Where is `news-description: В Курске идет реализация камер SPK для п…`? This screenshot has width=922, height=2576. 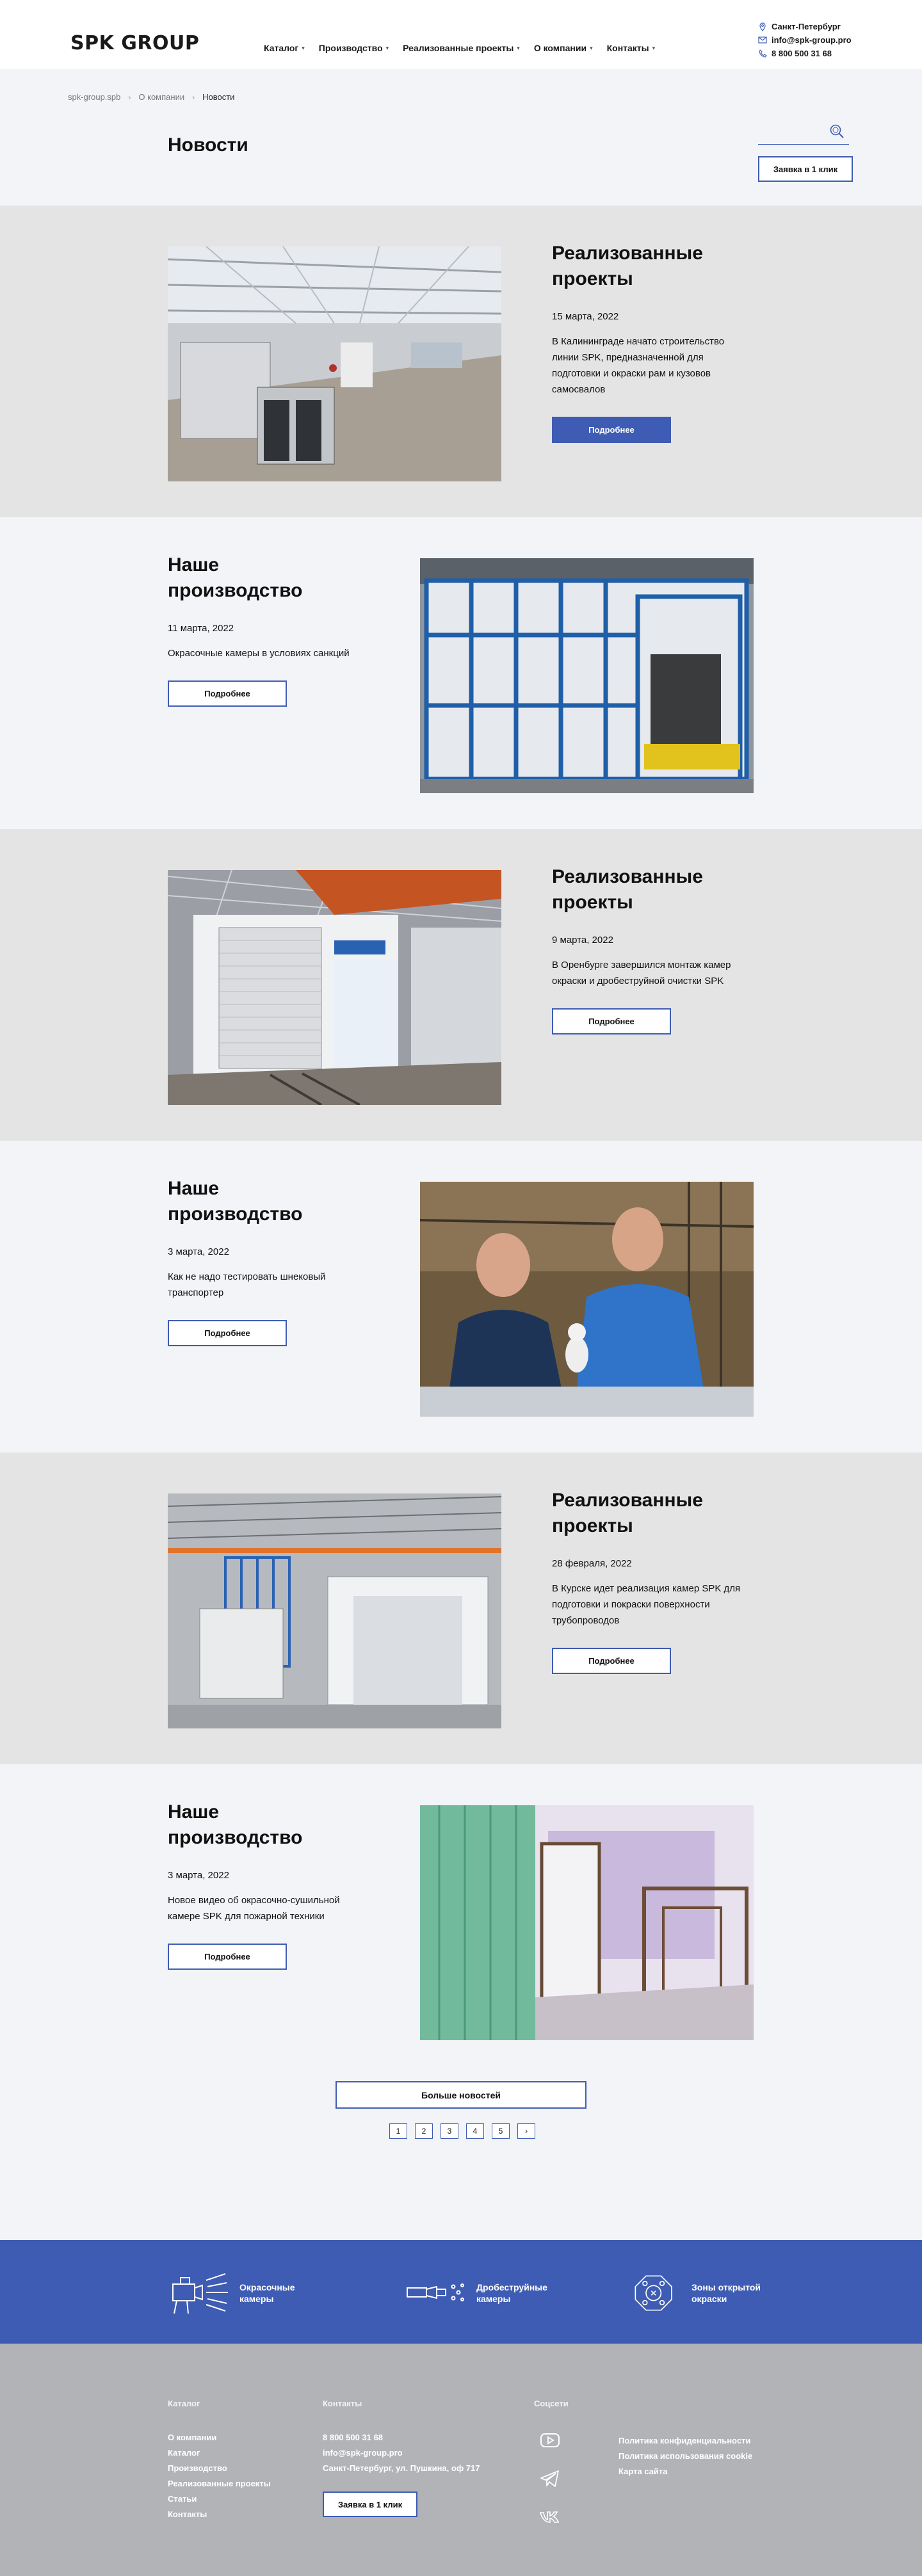 news-description: В Курске идет реализация камер SPK для п… is located at coordinates (651, 1605).